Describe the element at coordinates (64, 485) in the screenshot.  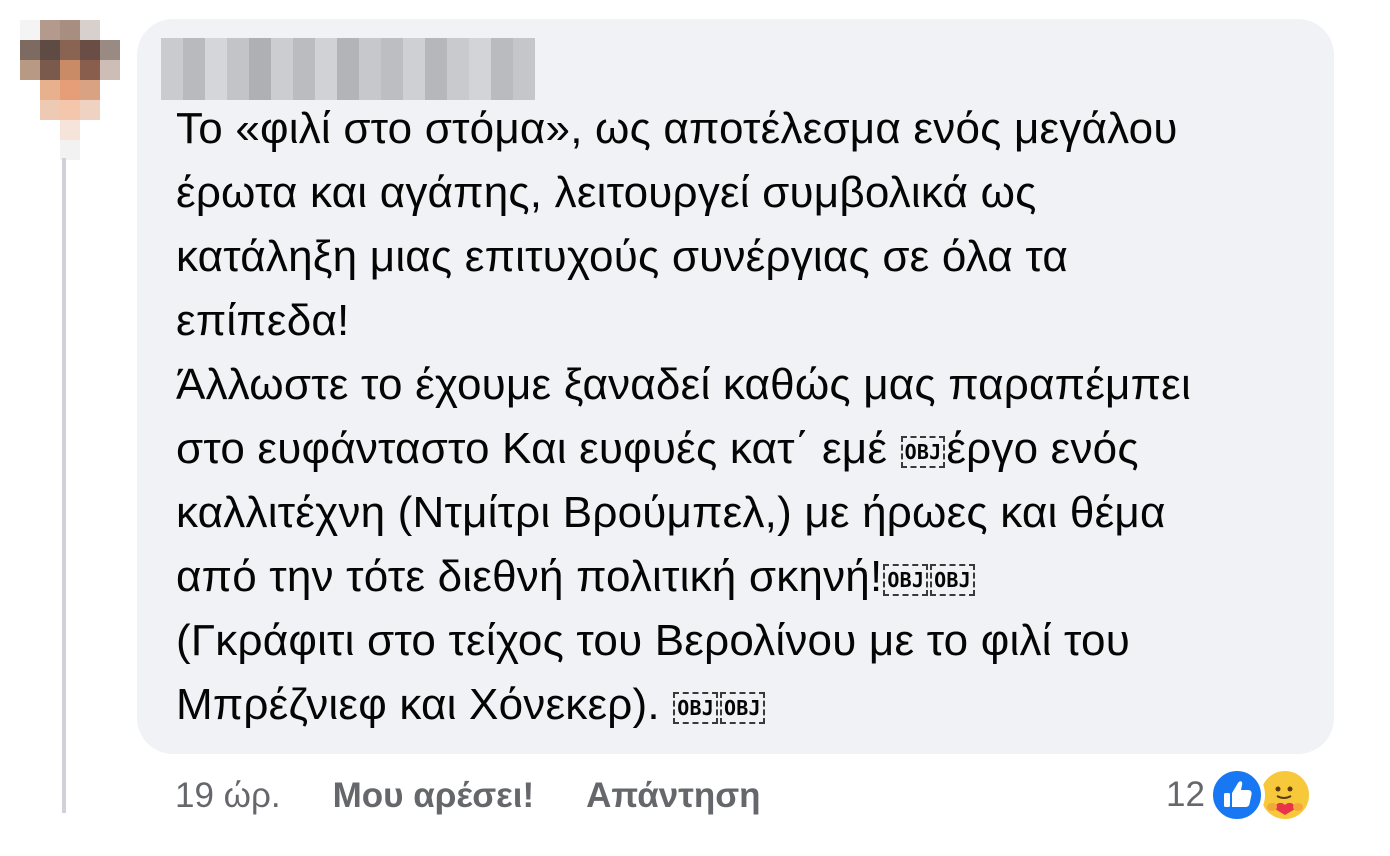
I see `thread-line` at that location.